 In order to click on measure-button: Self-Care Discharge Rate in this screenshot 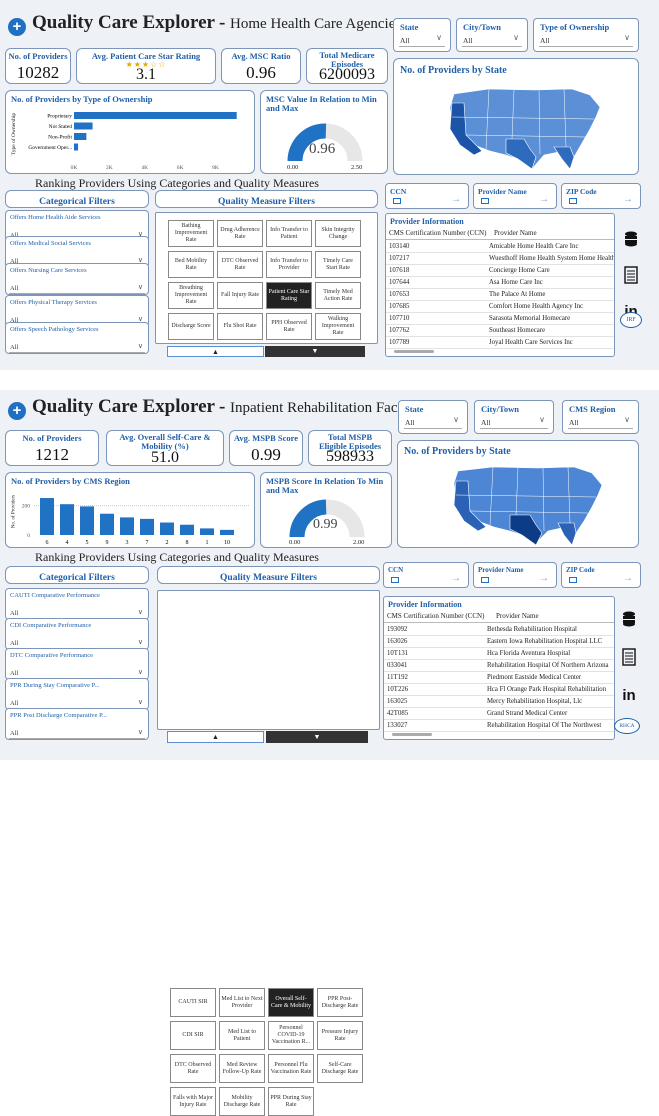, I will do `click(340, 1068)`.